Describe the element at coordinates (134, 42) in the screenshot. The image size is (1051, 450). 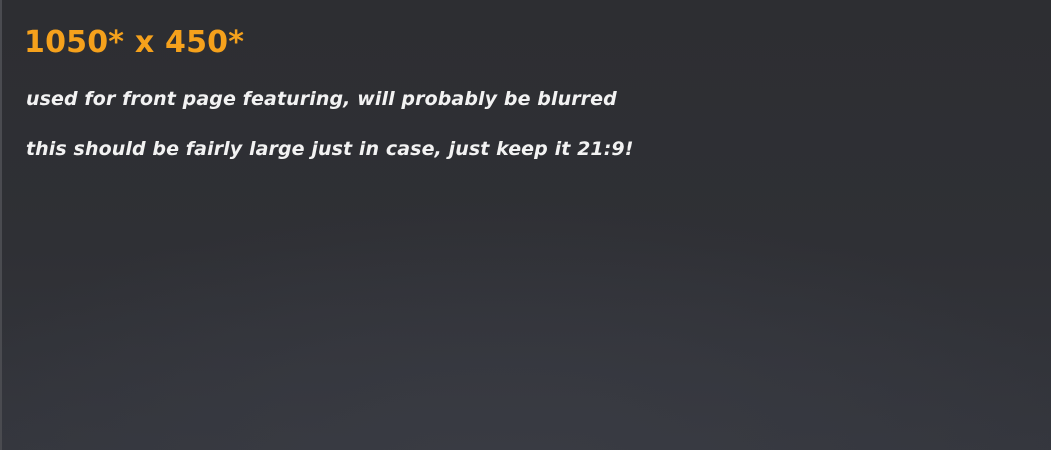
I see `banner-title: 1050* x 450*` at that location.